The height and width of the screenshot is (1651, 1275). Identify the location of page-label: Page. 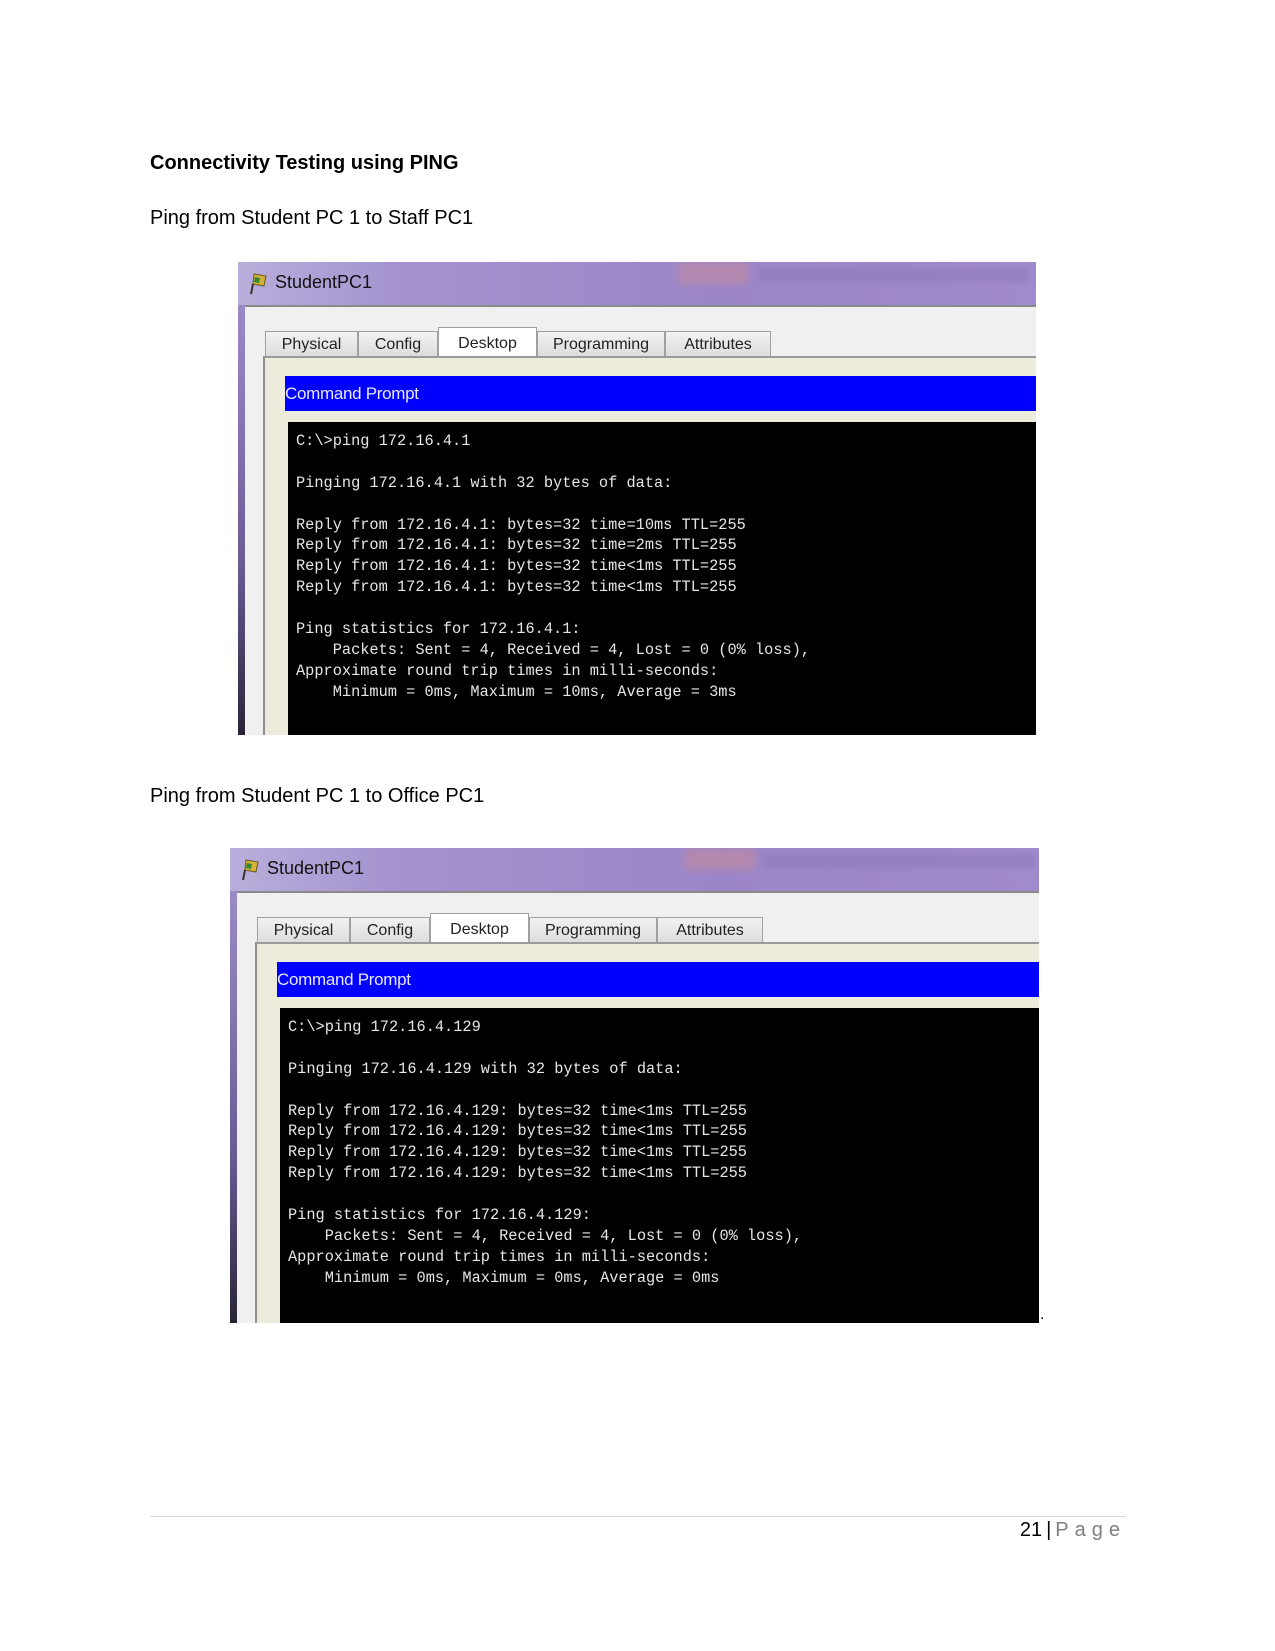
(1090, 1530).